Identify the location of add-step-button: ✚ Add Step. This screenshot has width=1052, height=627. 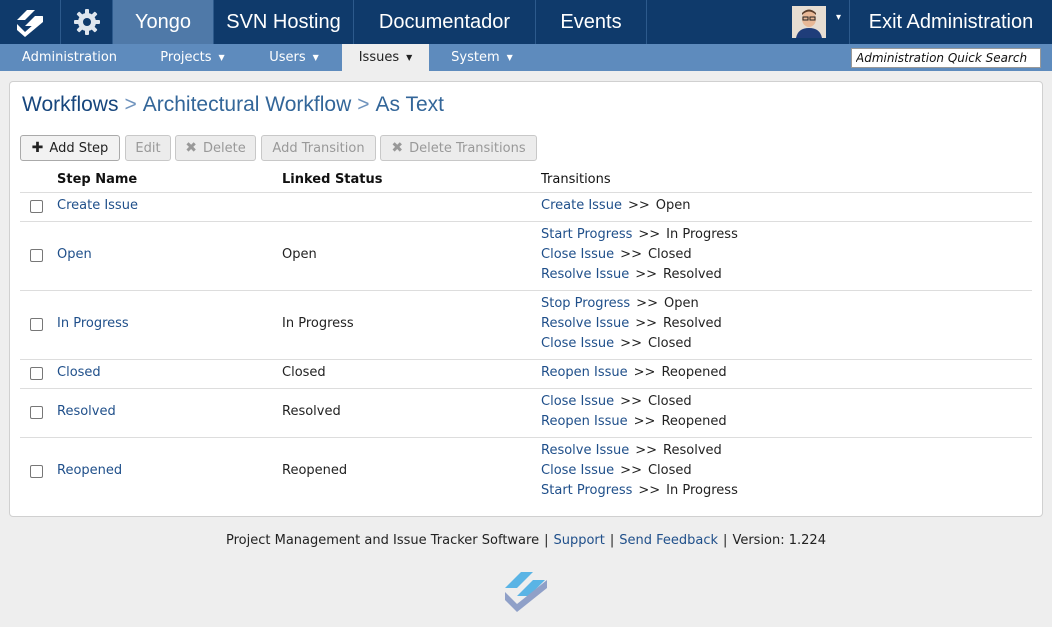
(70, 148).